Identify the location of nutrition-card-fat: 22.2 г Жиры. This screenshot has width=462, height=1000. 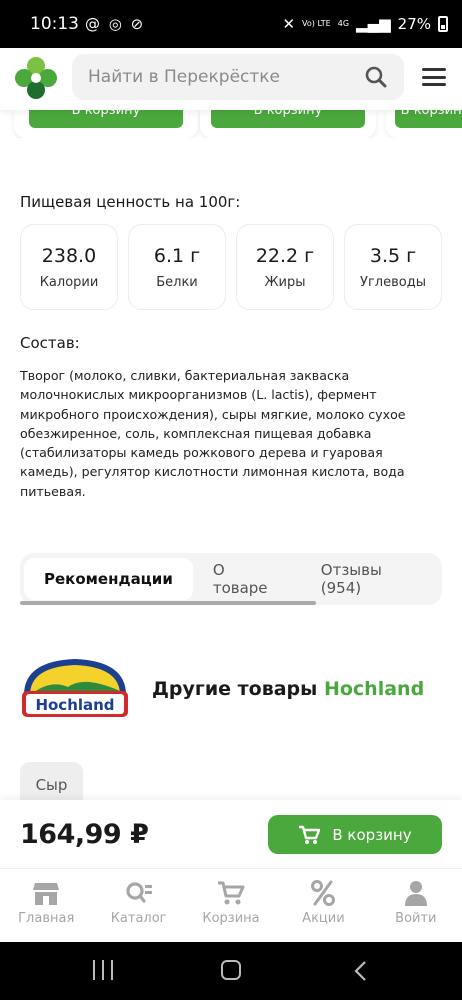
(285, 267).